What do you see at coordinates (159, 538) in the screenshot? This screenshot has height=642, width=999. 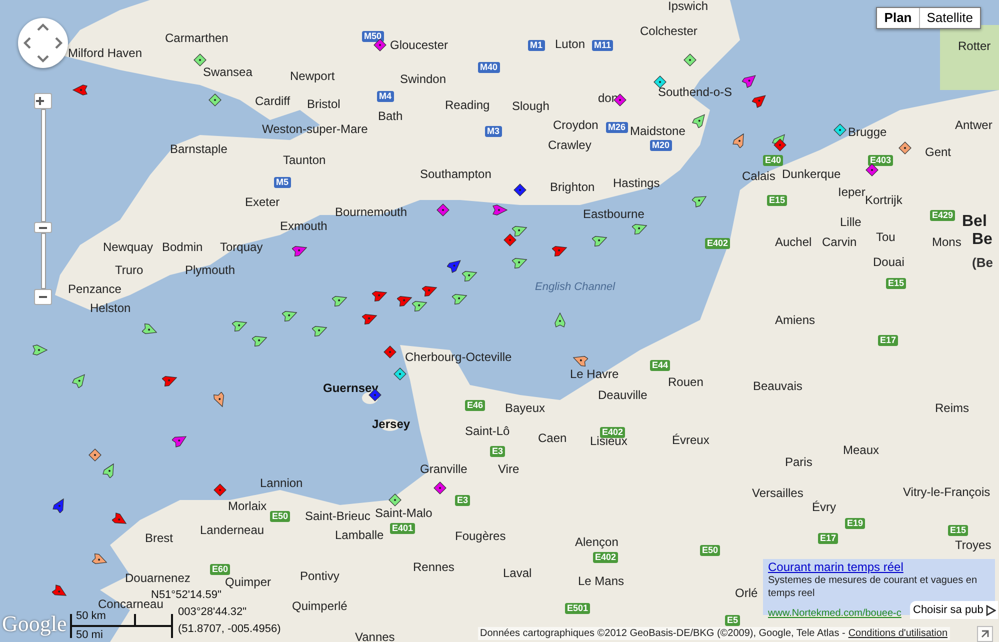 I see `place-label: Brest` at bounding box center [159, 538].